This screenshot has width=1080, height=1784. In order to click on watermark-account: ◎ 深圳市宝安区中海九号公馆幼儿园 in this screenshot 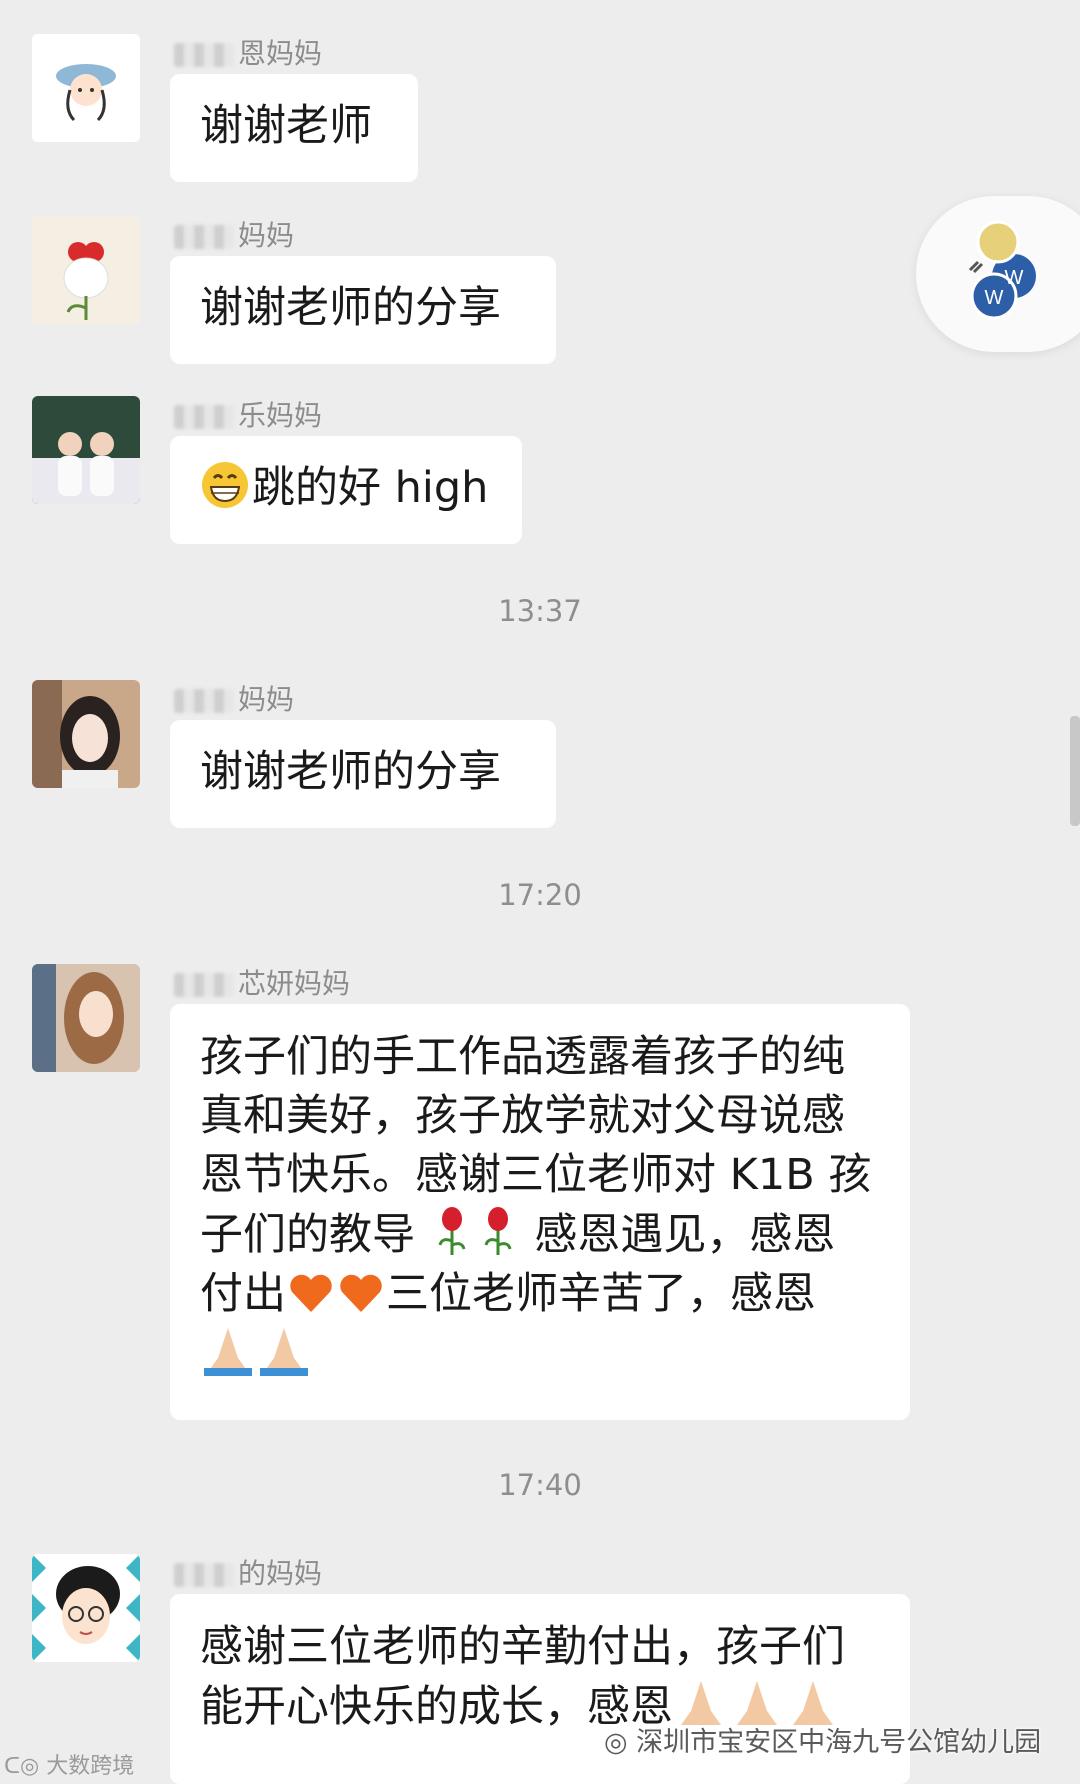, I will do `click(823, 1742)`.